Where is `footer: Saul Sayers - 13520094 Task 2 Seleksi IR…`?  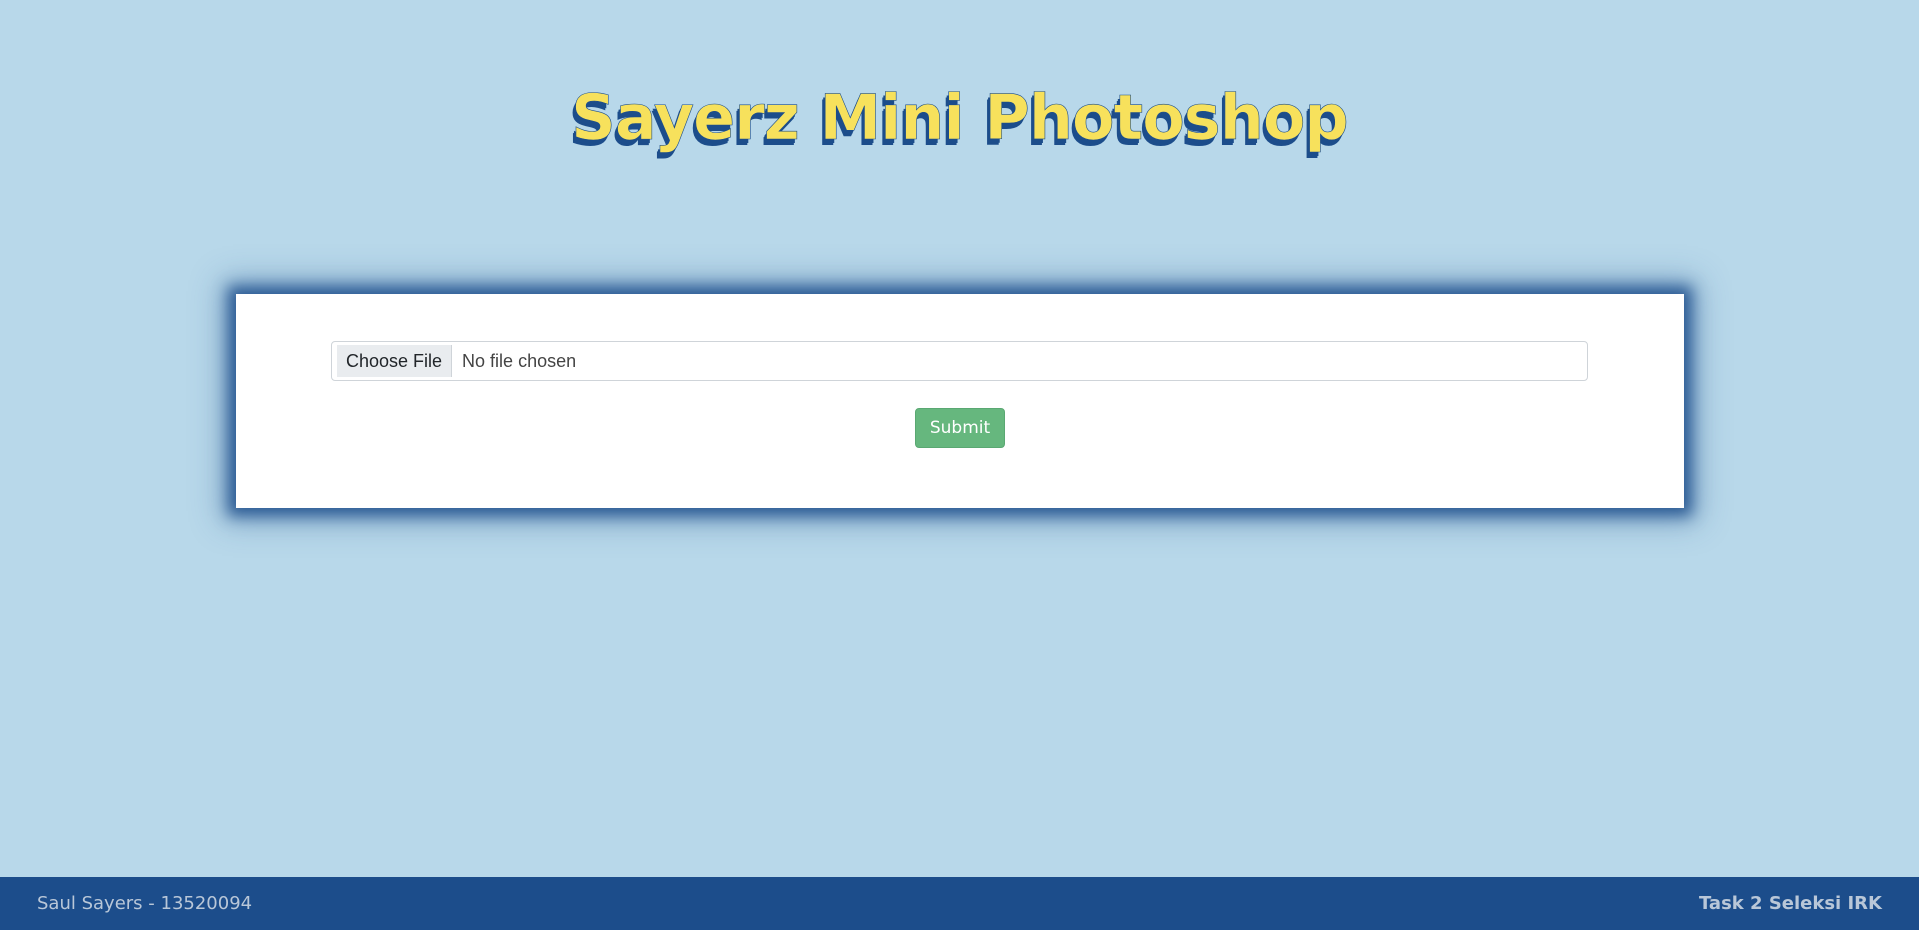 footer: Saul Sayers - 13520094 Task 2 Seleksi IR… is located at coordinates (959, 903).